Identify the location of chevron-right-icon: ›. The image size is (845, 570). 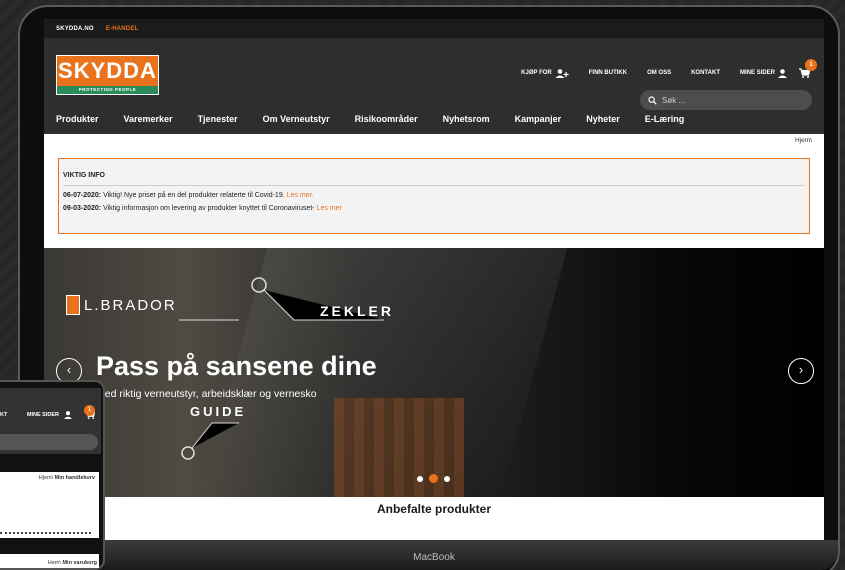
(801, 369).